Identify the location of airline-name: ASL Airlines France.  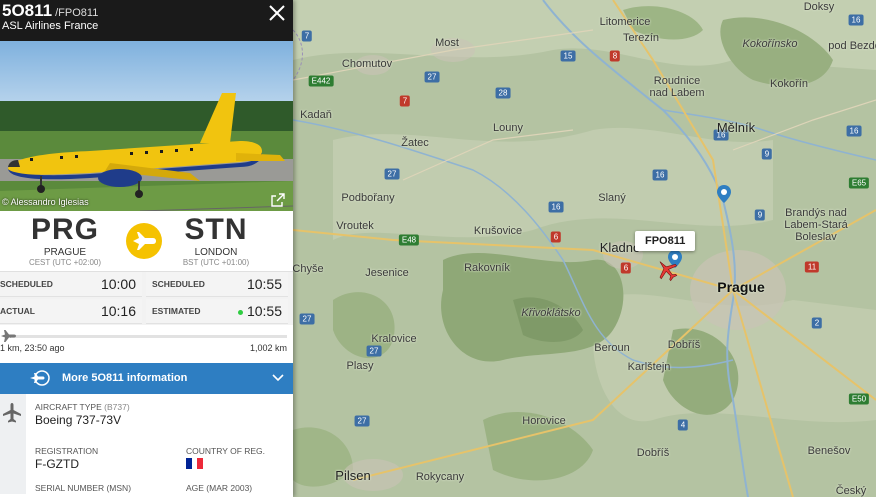
(50, 26).